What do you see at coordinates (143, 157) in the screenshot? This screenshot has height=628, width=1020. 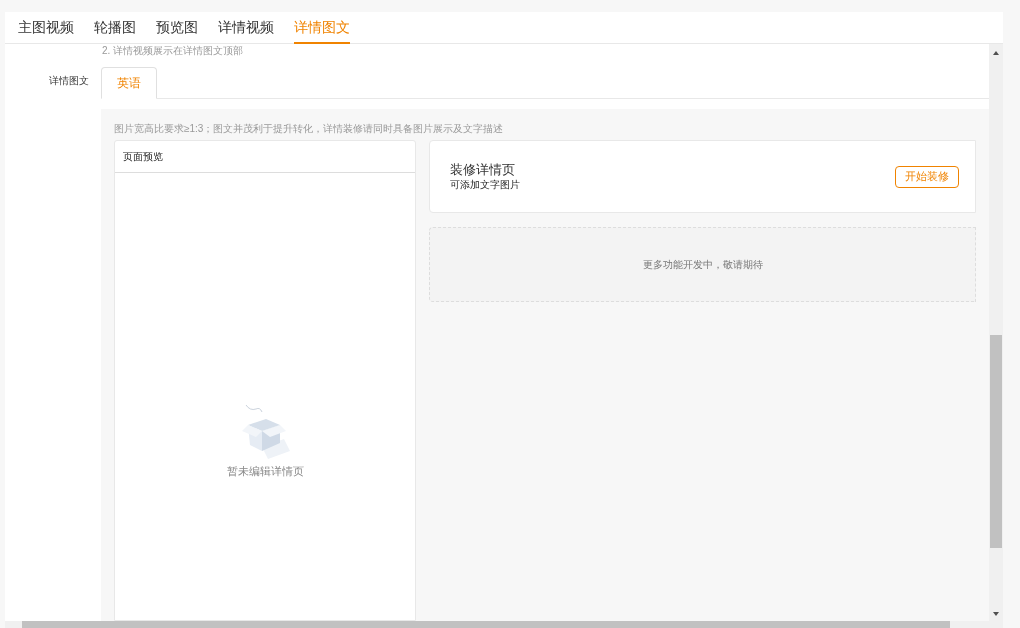 I see `preview-title: 页面预览` at bounding box center [143, 157].